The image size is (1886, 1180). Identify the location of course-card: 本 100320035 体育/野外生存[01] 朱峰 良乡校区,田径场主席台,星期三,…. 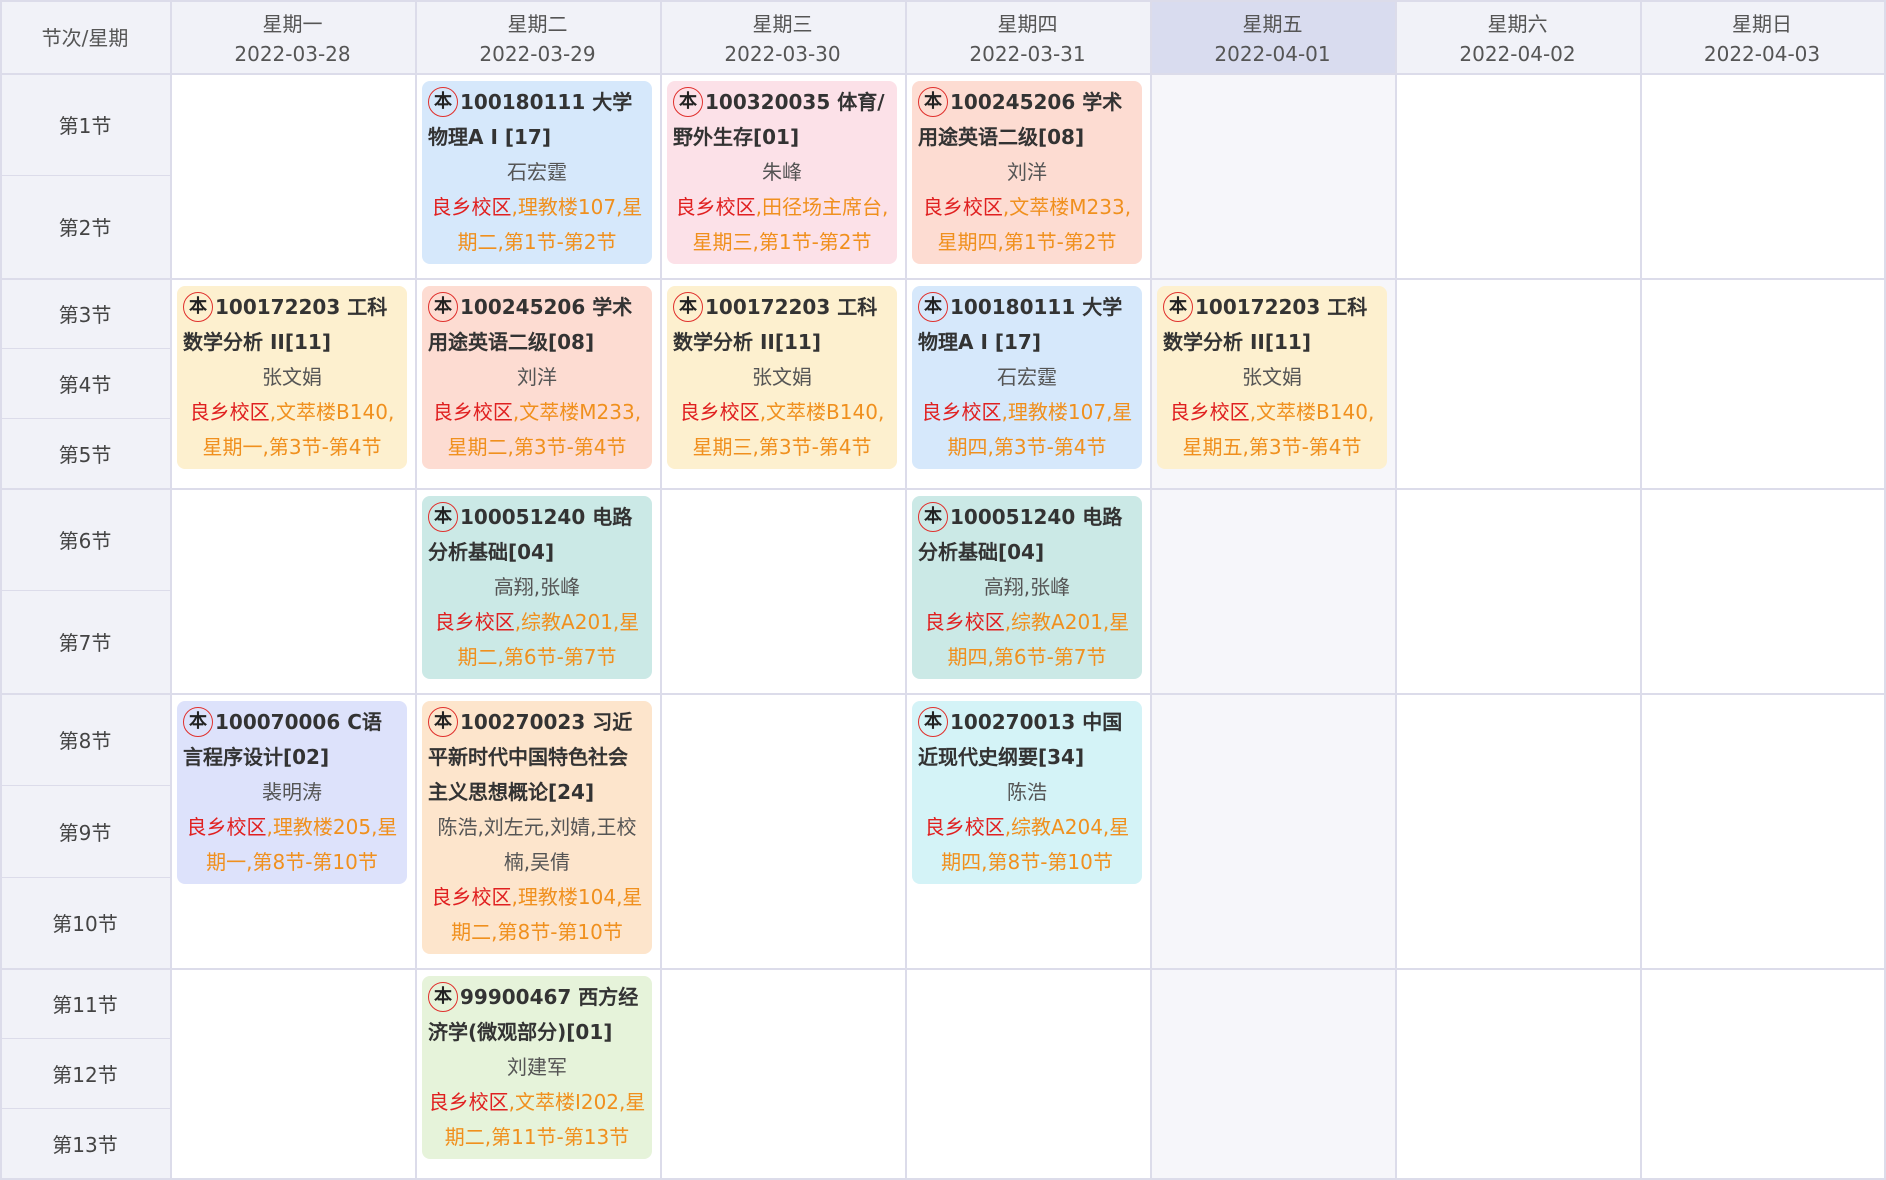
(782, 172).